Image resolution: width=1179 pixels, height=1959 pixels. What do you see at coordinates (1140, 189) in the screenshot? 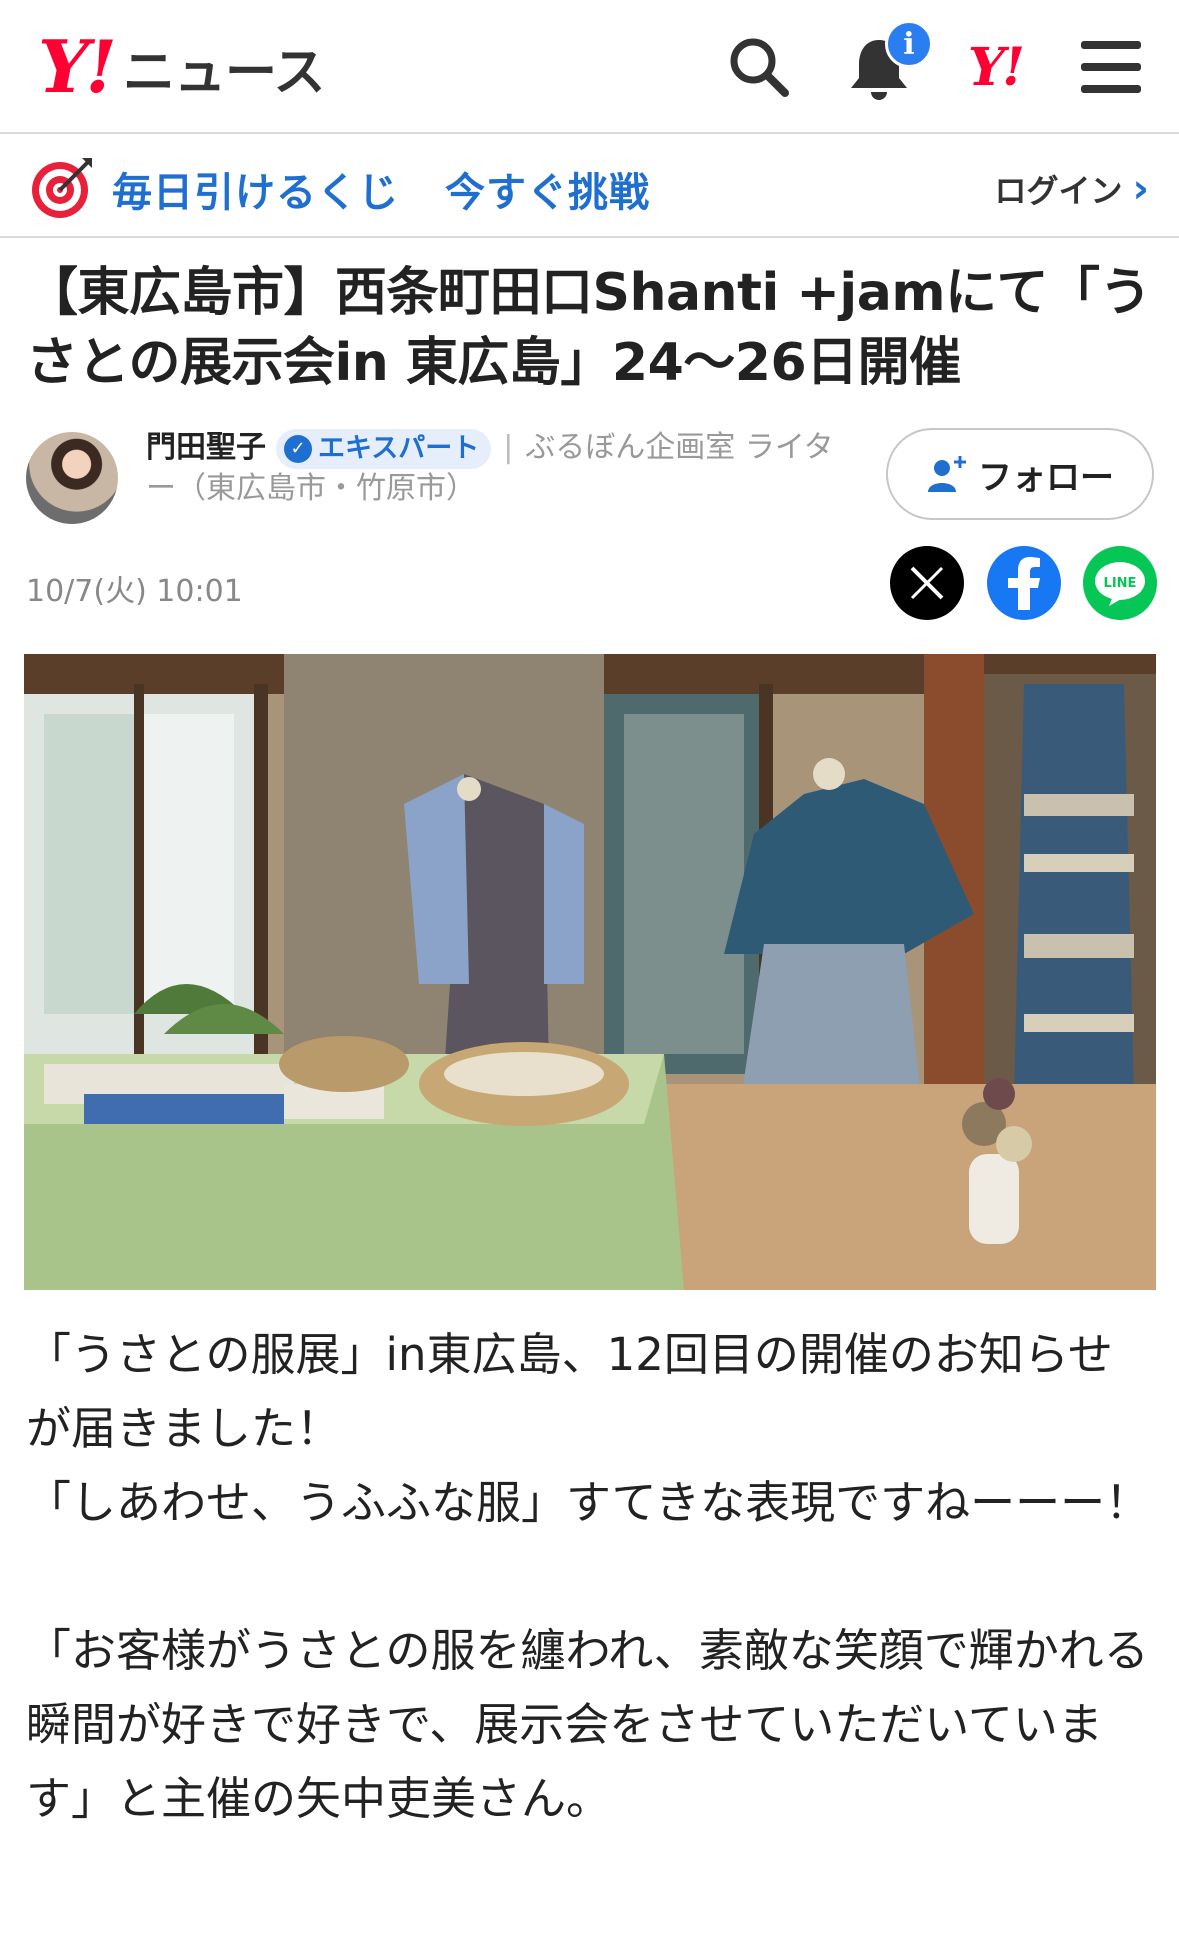
I see `chevron-right-icon: ›` at bounding box center [1140, 189].